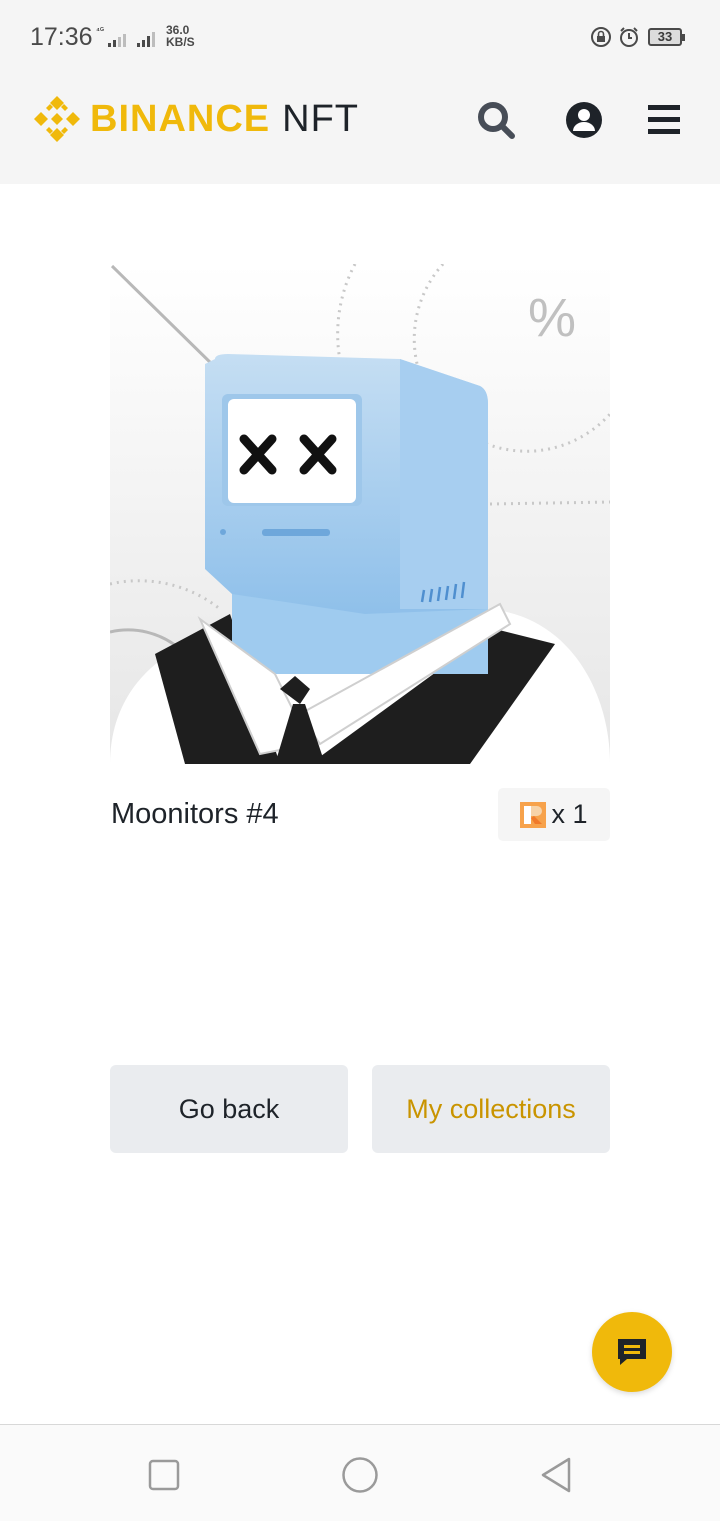  Describe the element at coordinates (360, 28) in the screenshot. I see `status-bar: 17:36 ⁴ᴳ 36.0 KB/S 33` at that location.